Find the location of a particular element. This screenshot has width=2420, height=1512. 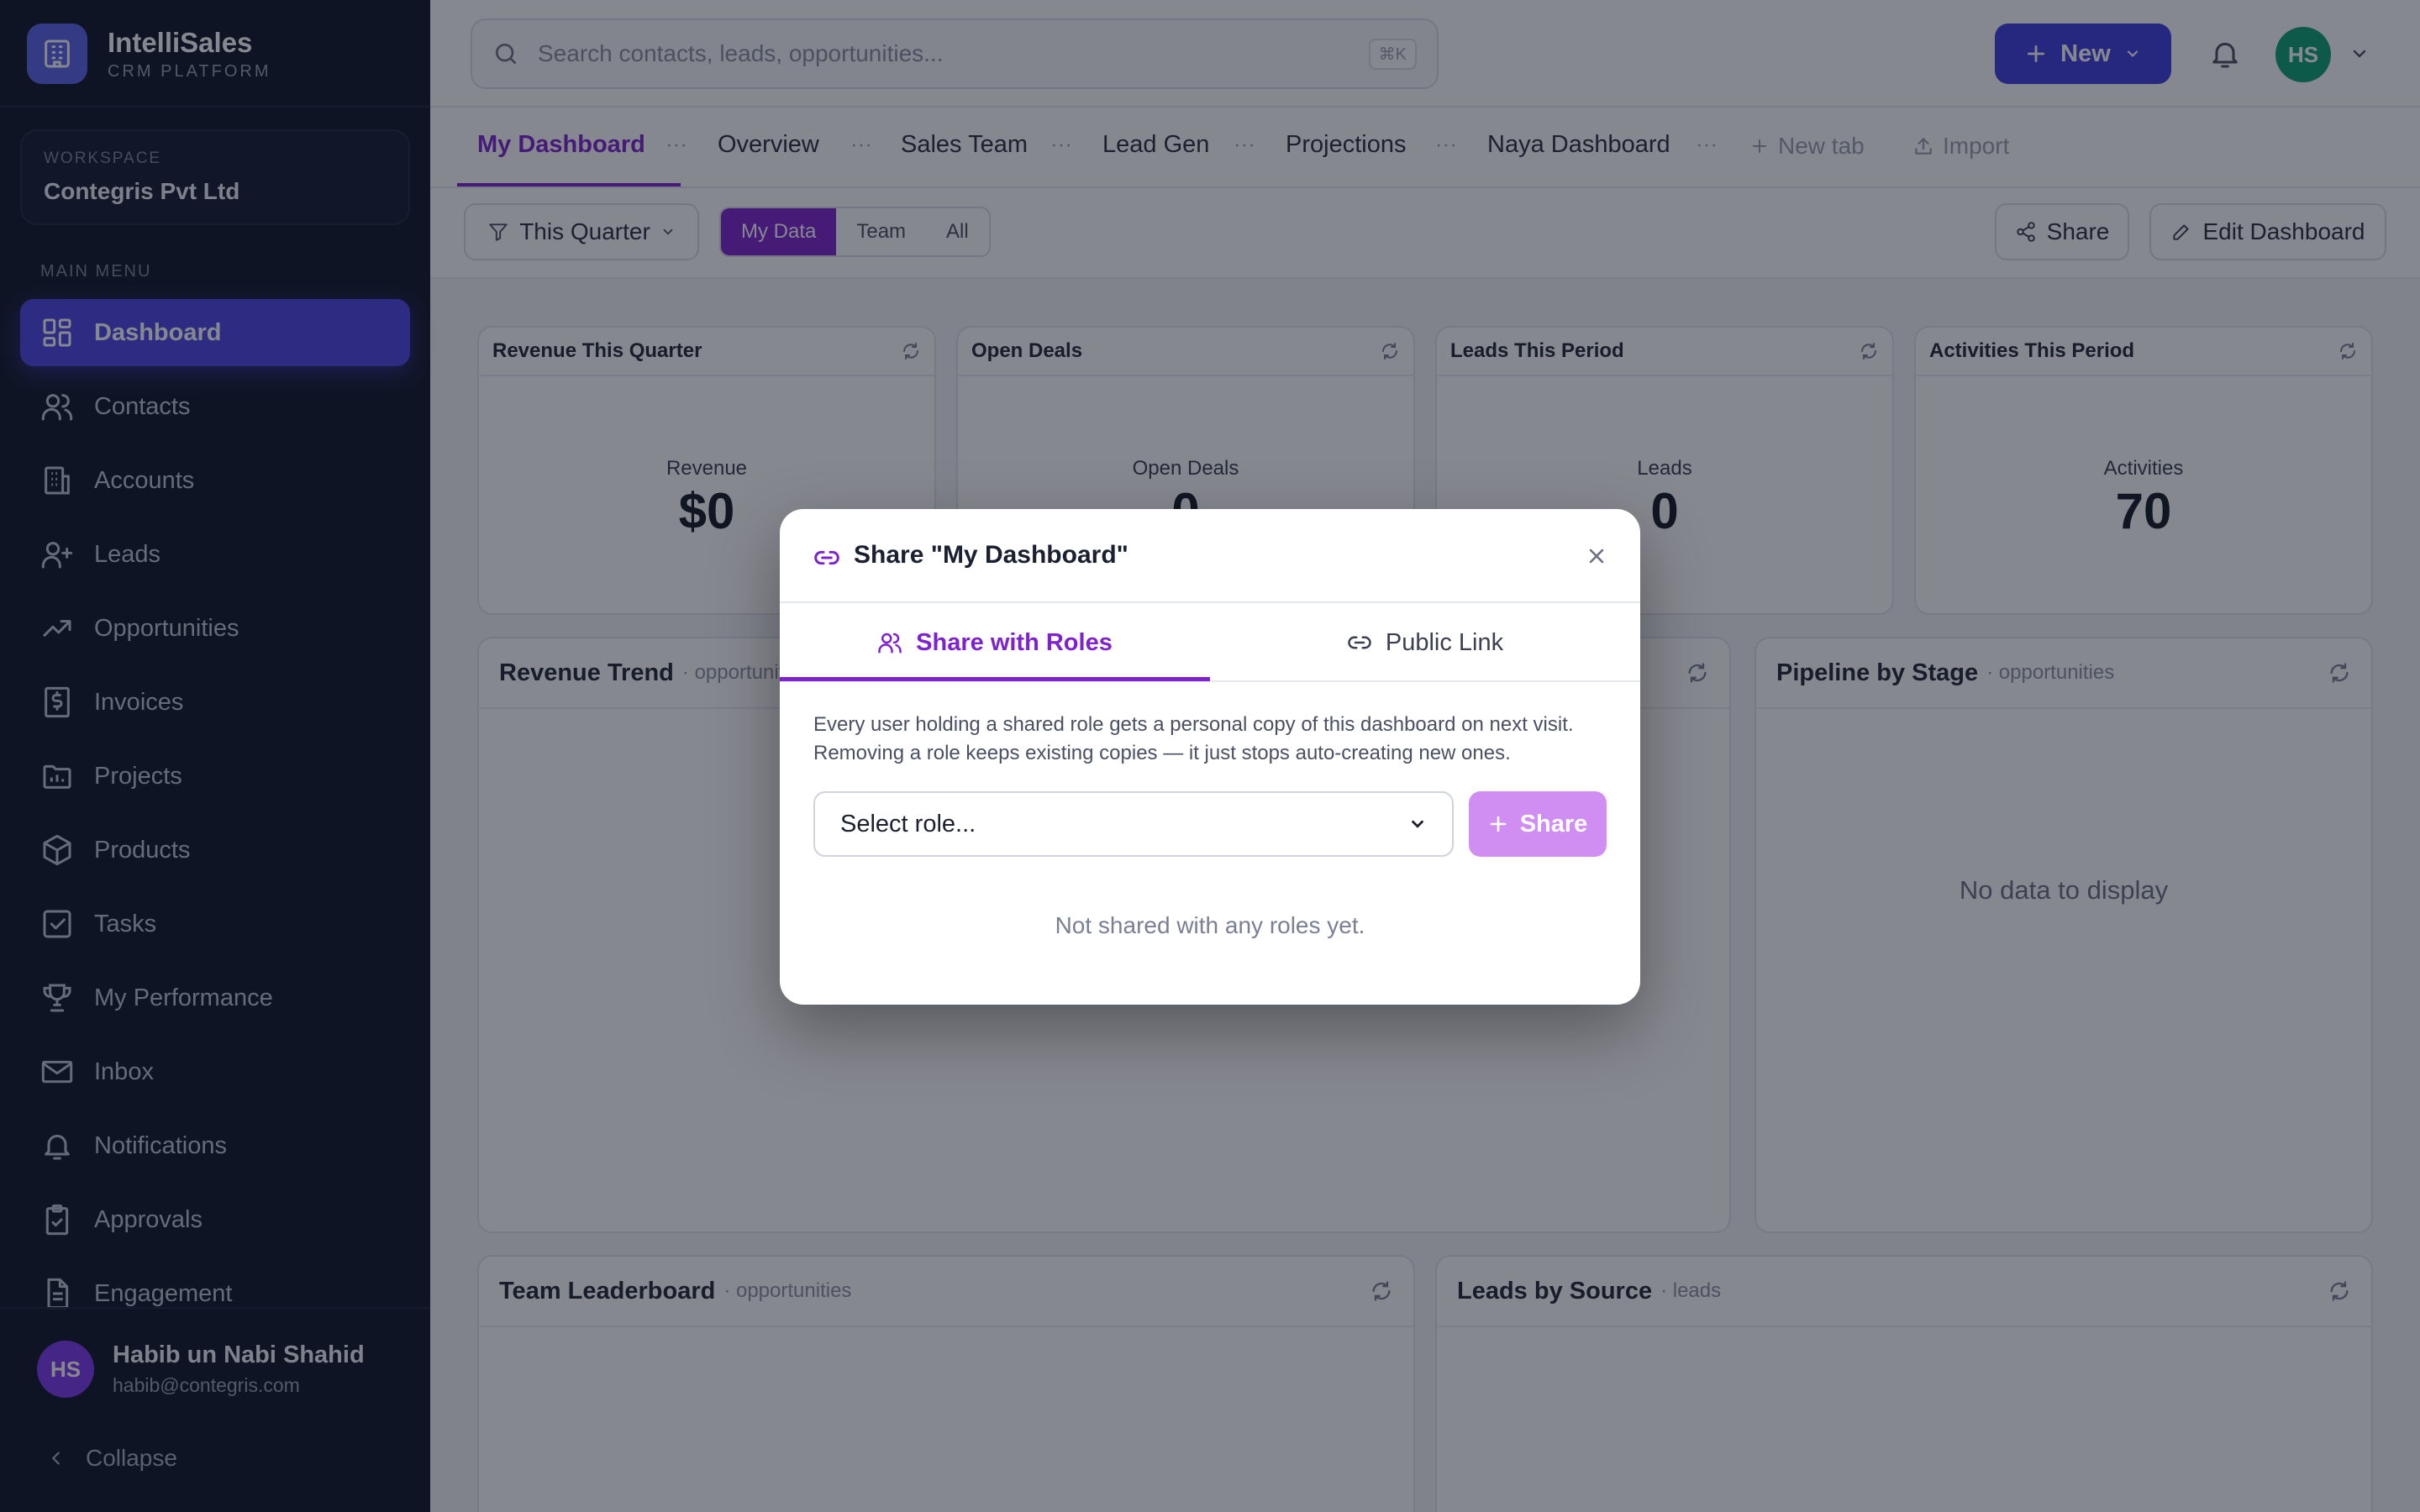

close-icon is located at coordinates (1596, 556).